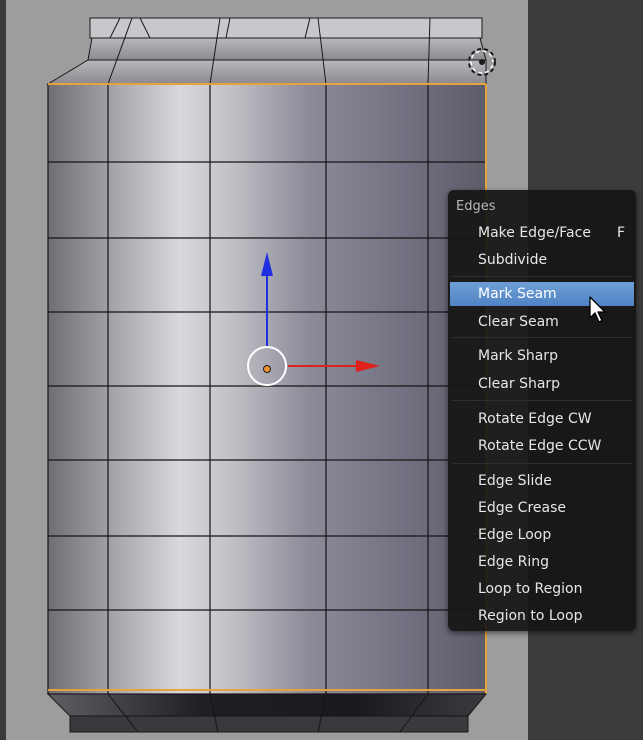 The height and width of the screenshot is (740, 643). I want to click on menu-item-edge-slide: Edge Slide, so click(542, 481).